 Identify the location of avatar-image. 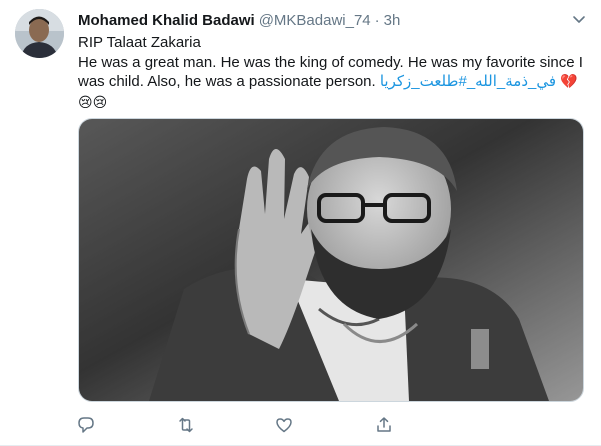
(39, 33).